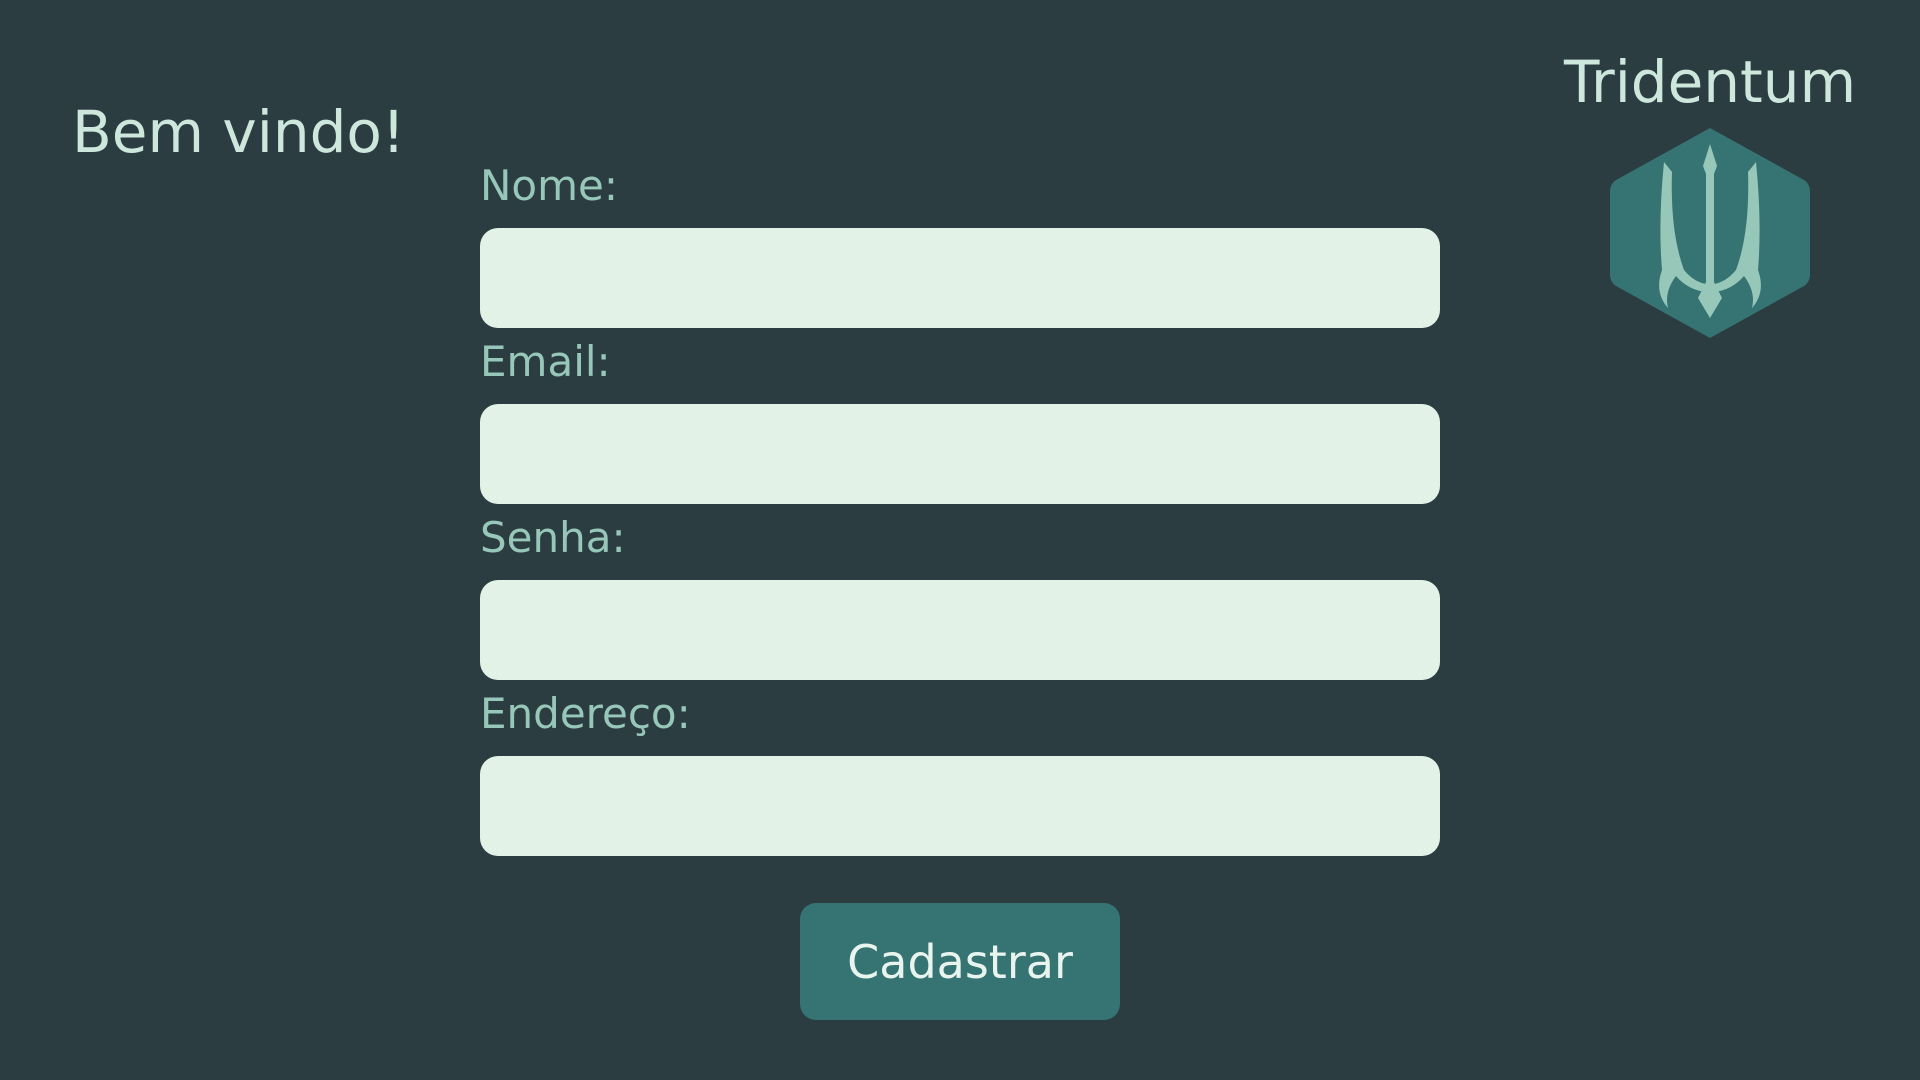  I want to click on address-field, so click(960, 806).